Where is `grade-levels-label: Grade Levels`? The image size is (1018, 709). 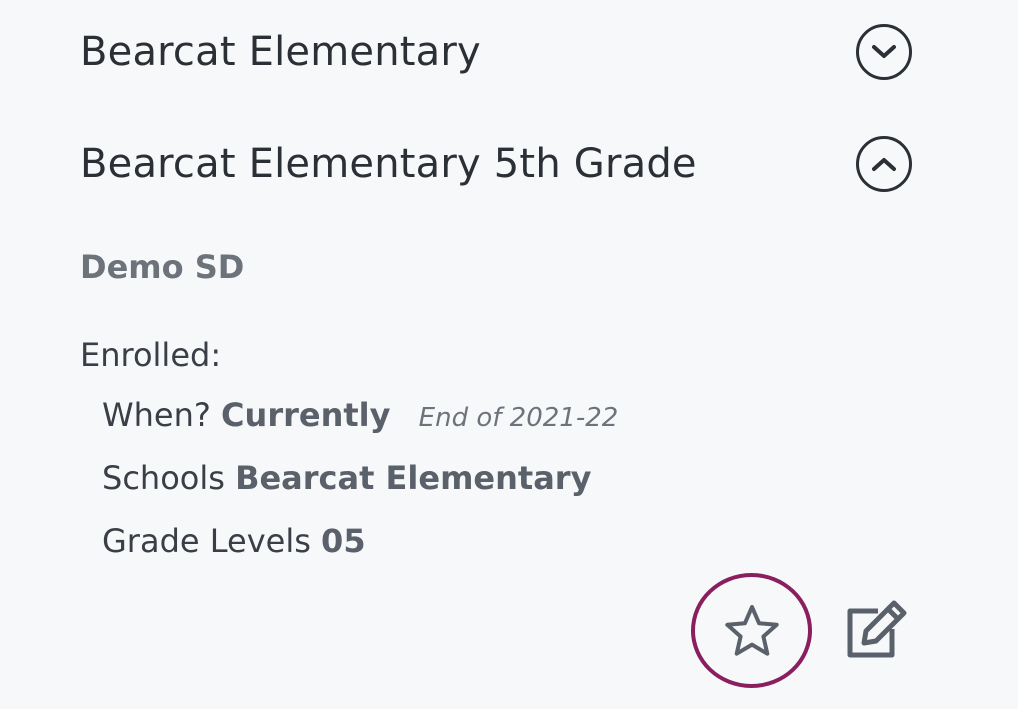 grade-levels-label: Grade Levels is located at coordinates (206, 541).